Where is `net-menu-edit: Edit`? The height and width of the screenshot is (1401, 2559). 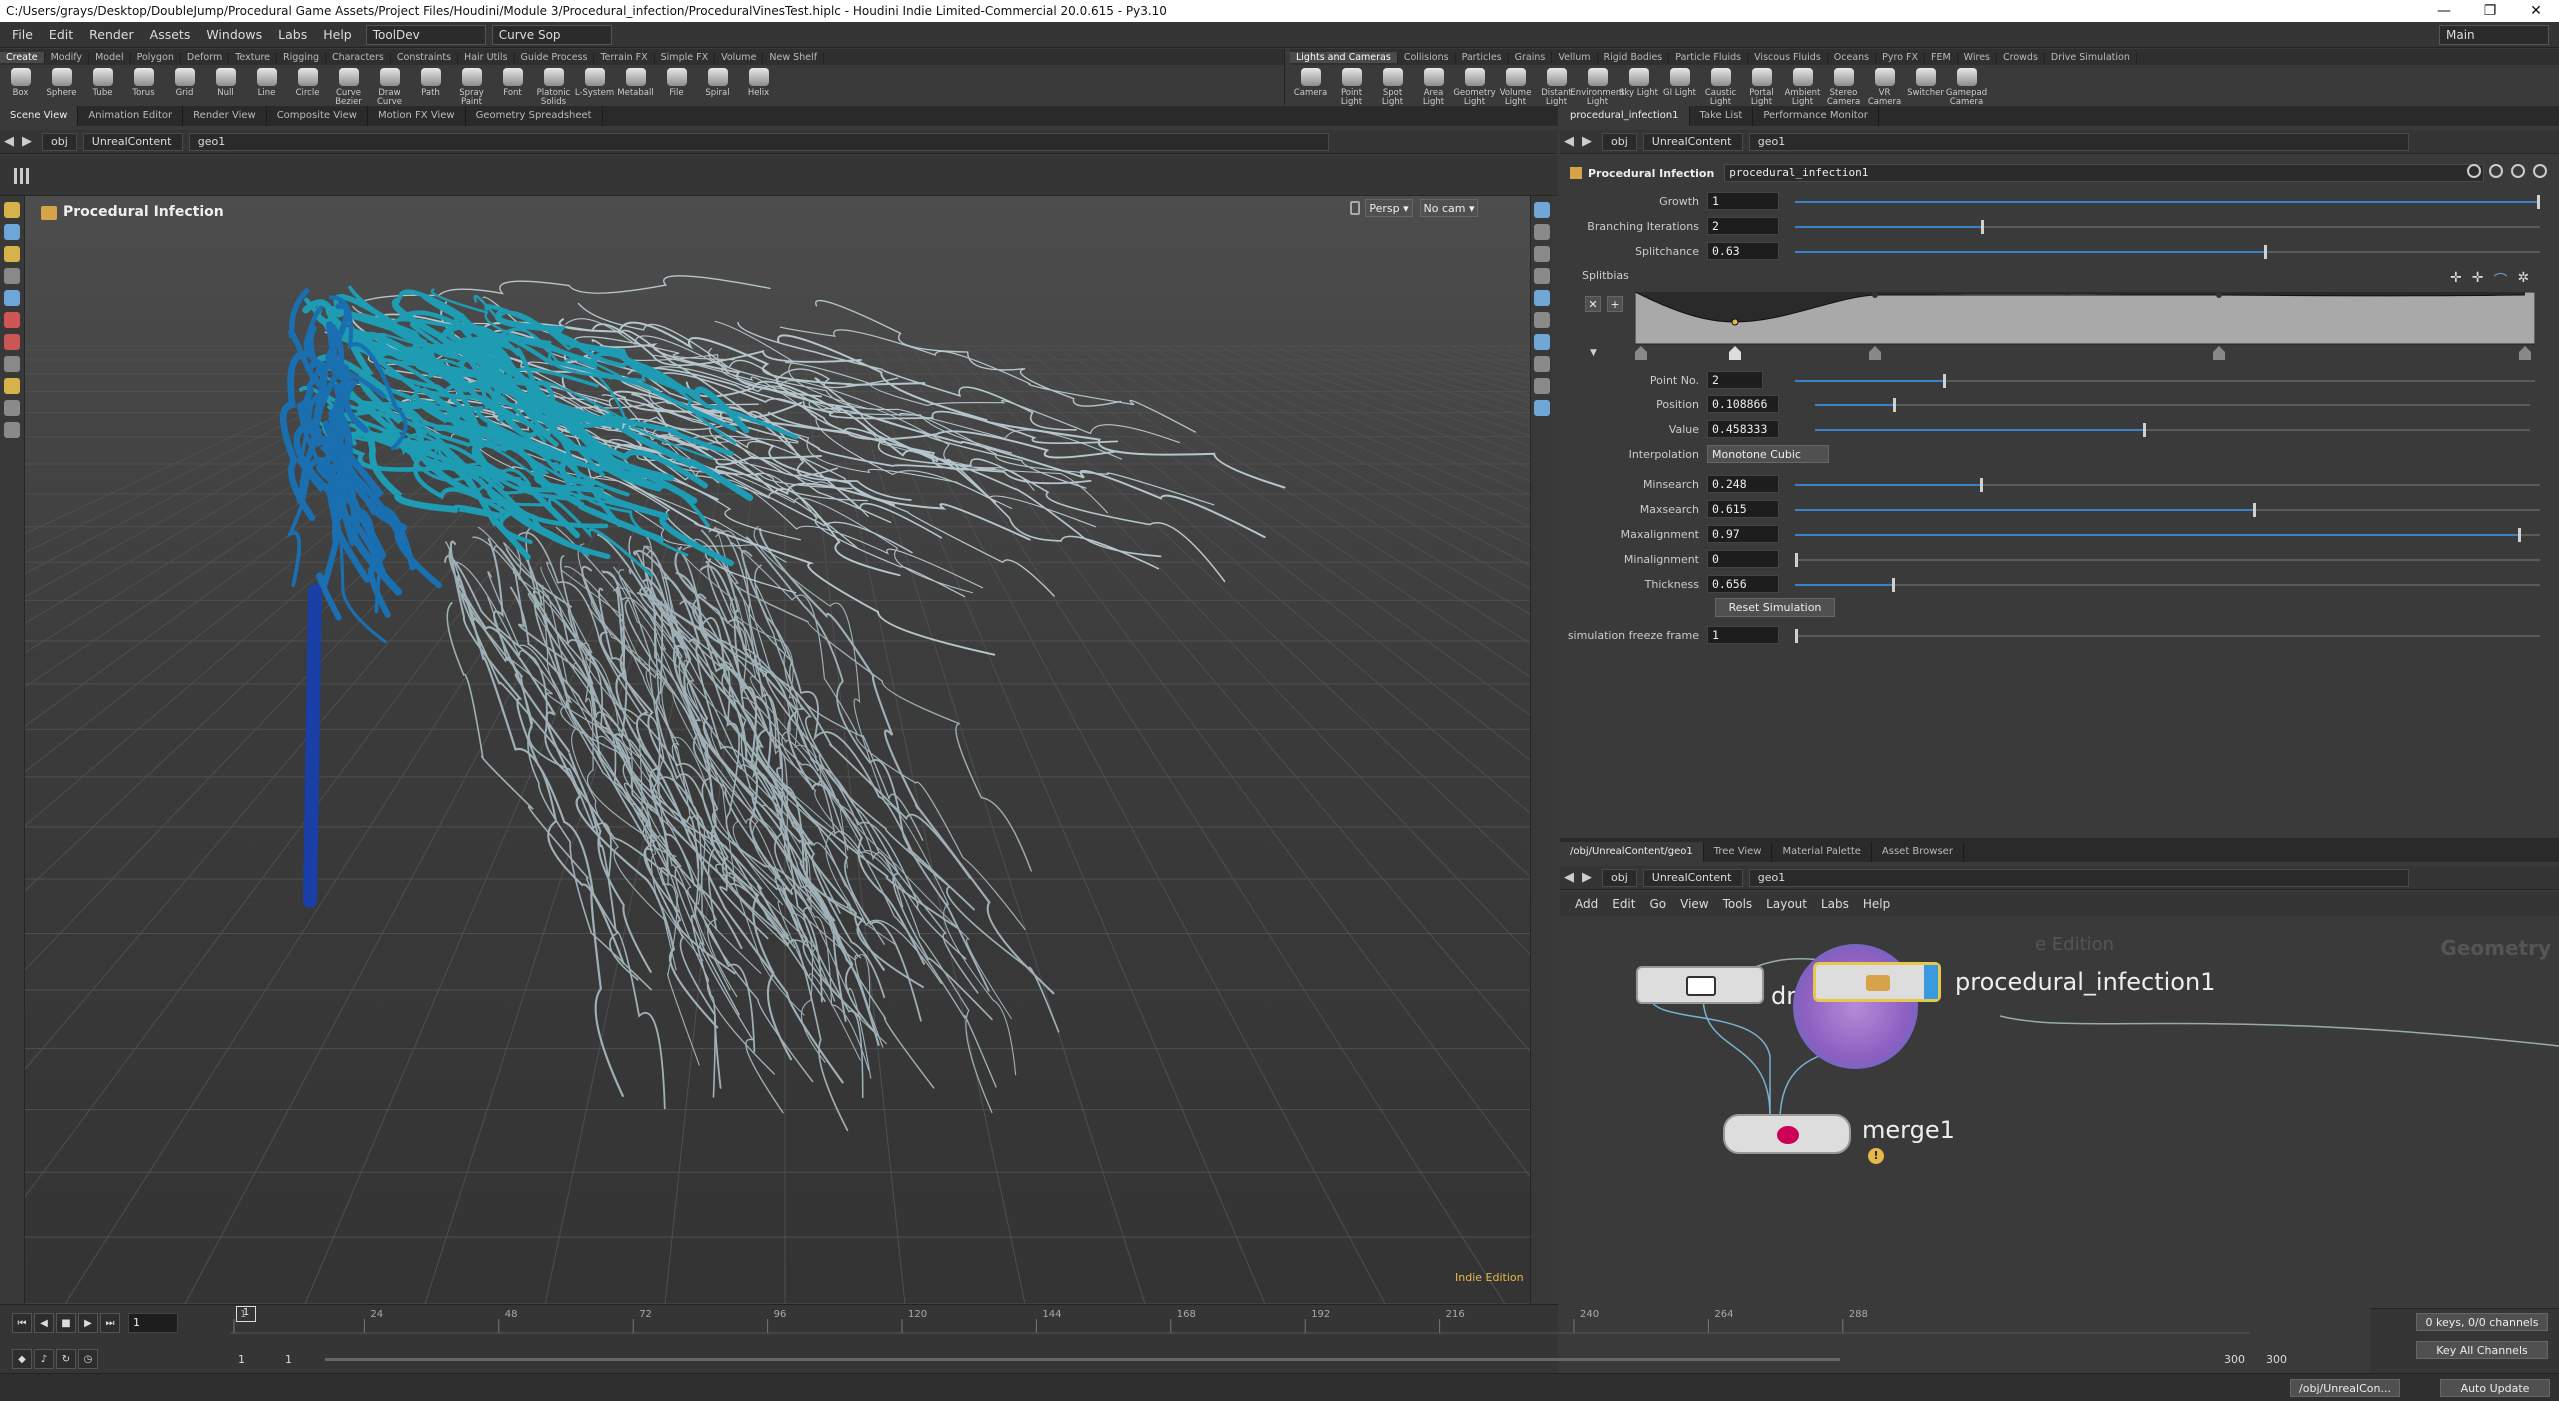 net-menu-edit: Edit is located at coordinates (1623, 904).